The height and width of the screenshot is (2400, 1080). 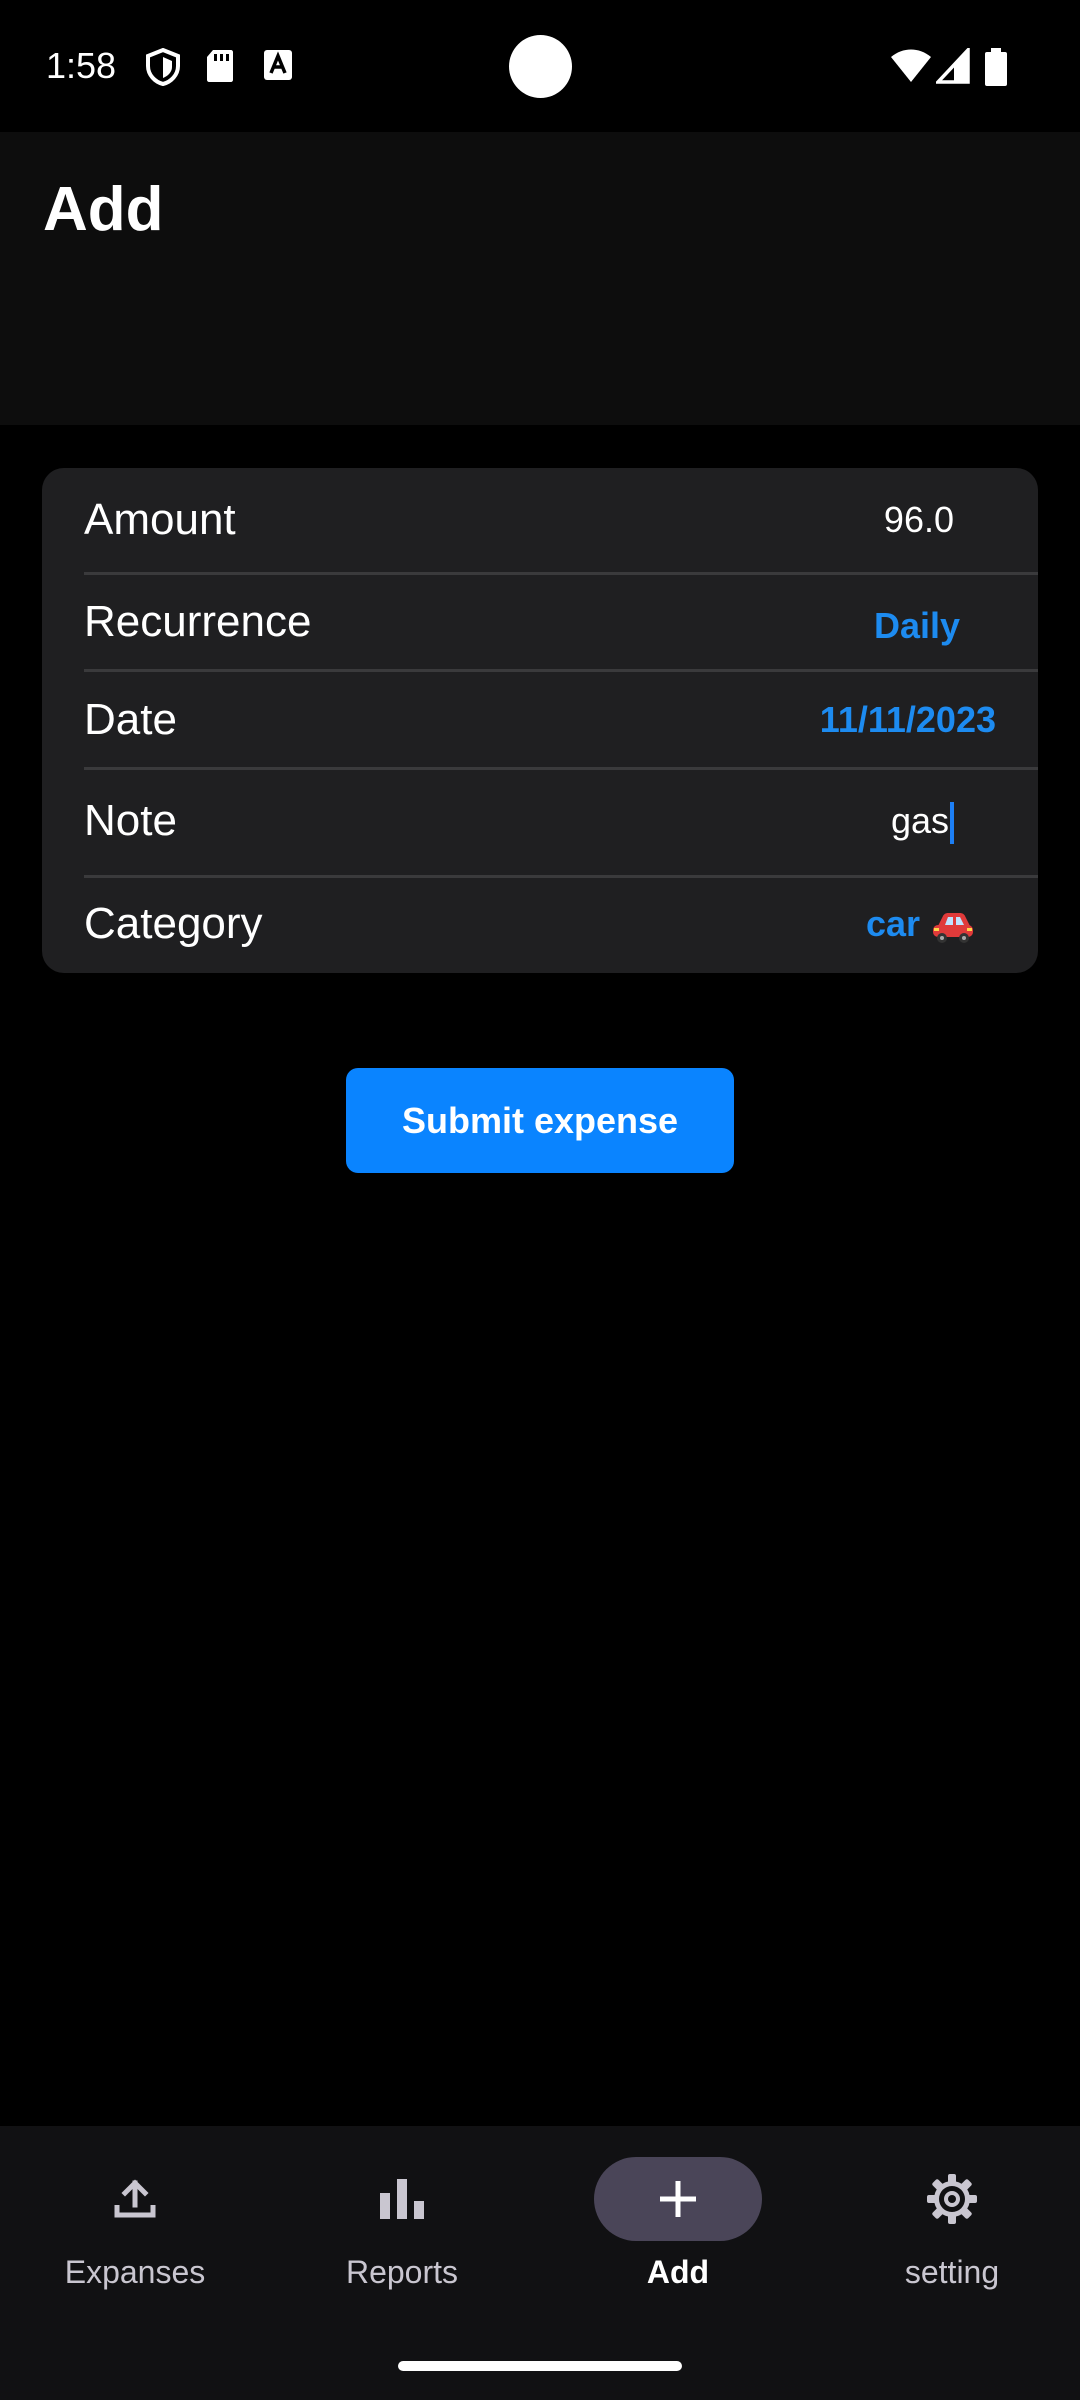 I want to click on nav-item-setting: setting, so click(x=948, y=2220).